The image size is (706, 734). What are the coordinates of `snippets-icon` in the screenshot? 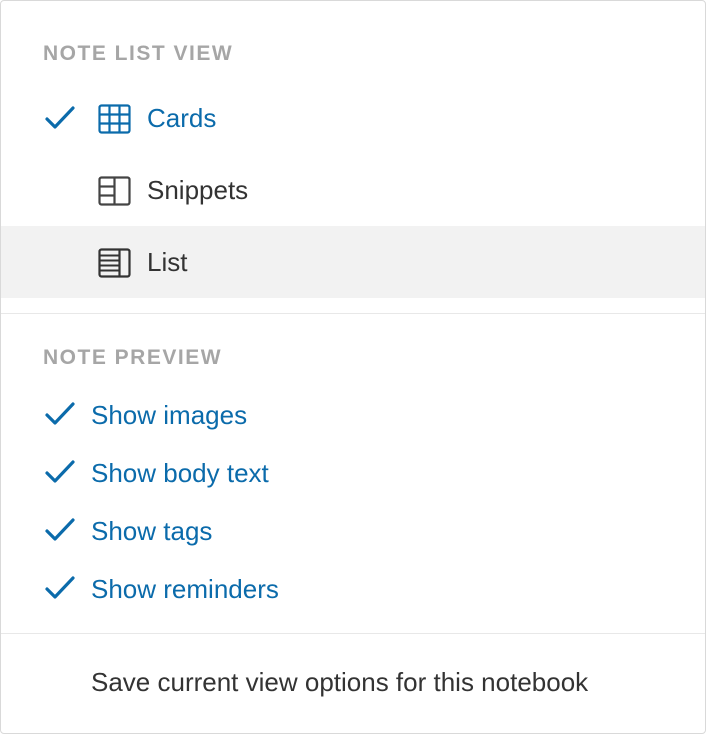 It's located at (114, 191).